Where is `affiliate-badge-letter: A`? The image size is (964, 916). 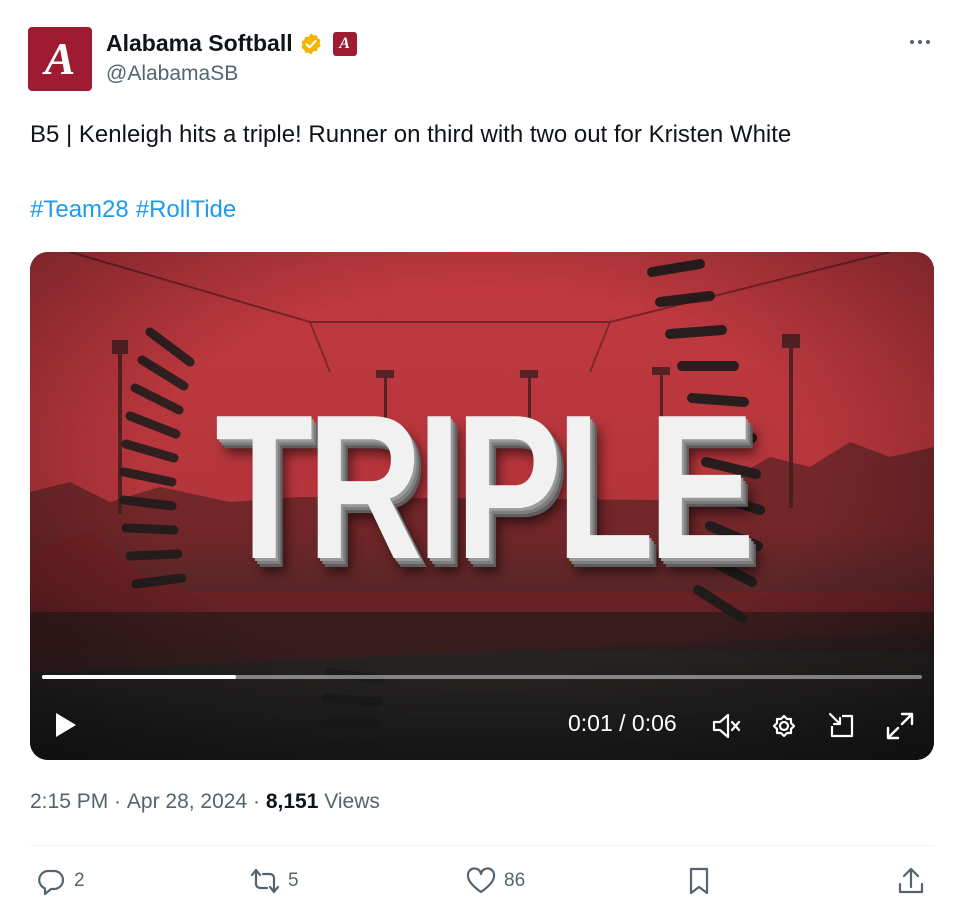 affiliate-badge-letter: A is located at coordinates (344, 43).